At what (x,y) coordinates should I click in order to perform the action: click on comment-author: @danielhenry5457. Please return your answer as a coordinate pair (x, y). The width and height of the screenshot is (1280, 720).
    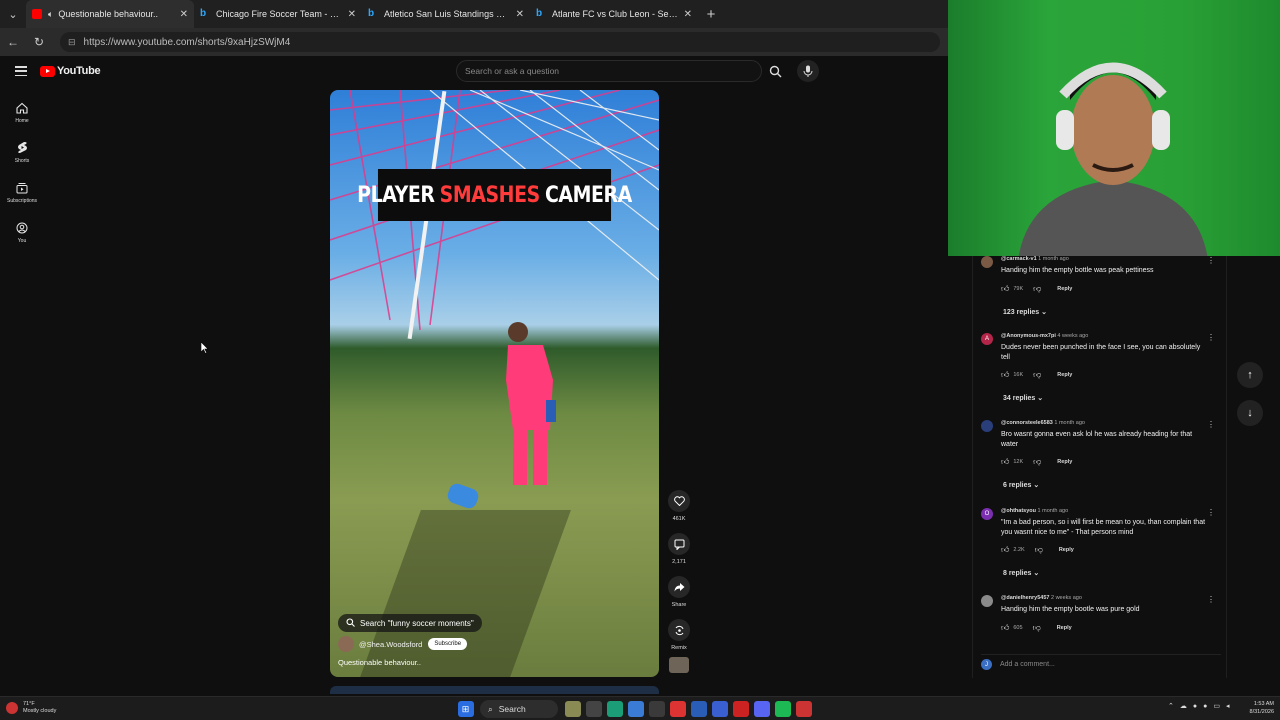
    Looking at the image, I should click on (1025, 598).